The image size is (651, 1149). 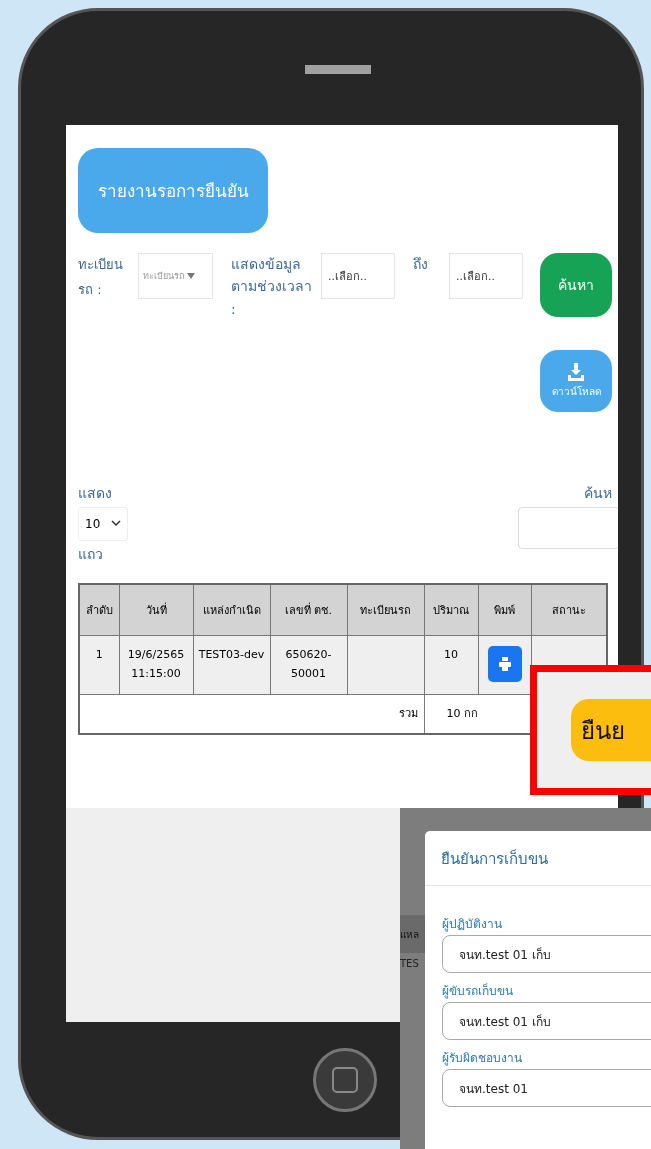 I want to click on column-header: พิมพ์, so click(x=504, y=609).